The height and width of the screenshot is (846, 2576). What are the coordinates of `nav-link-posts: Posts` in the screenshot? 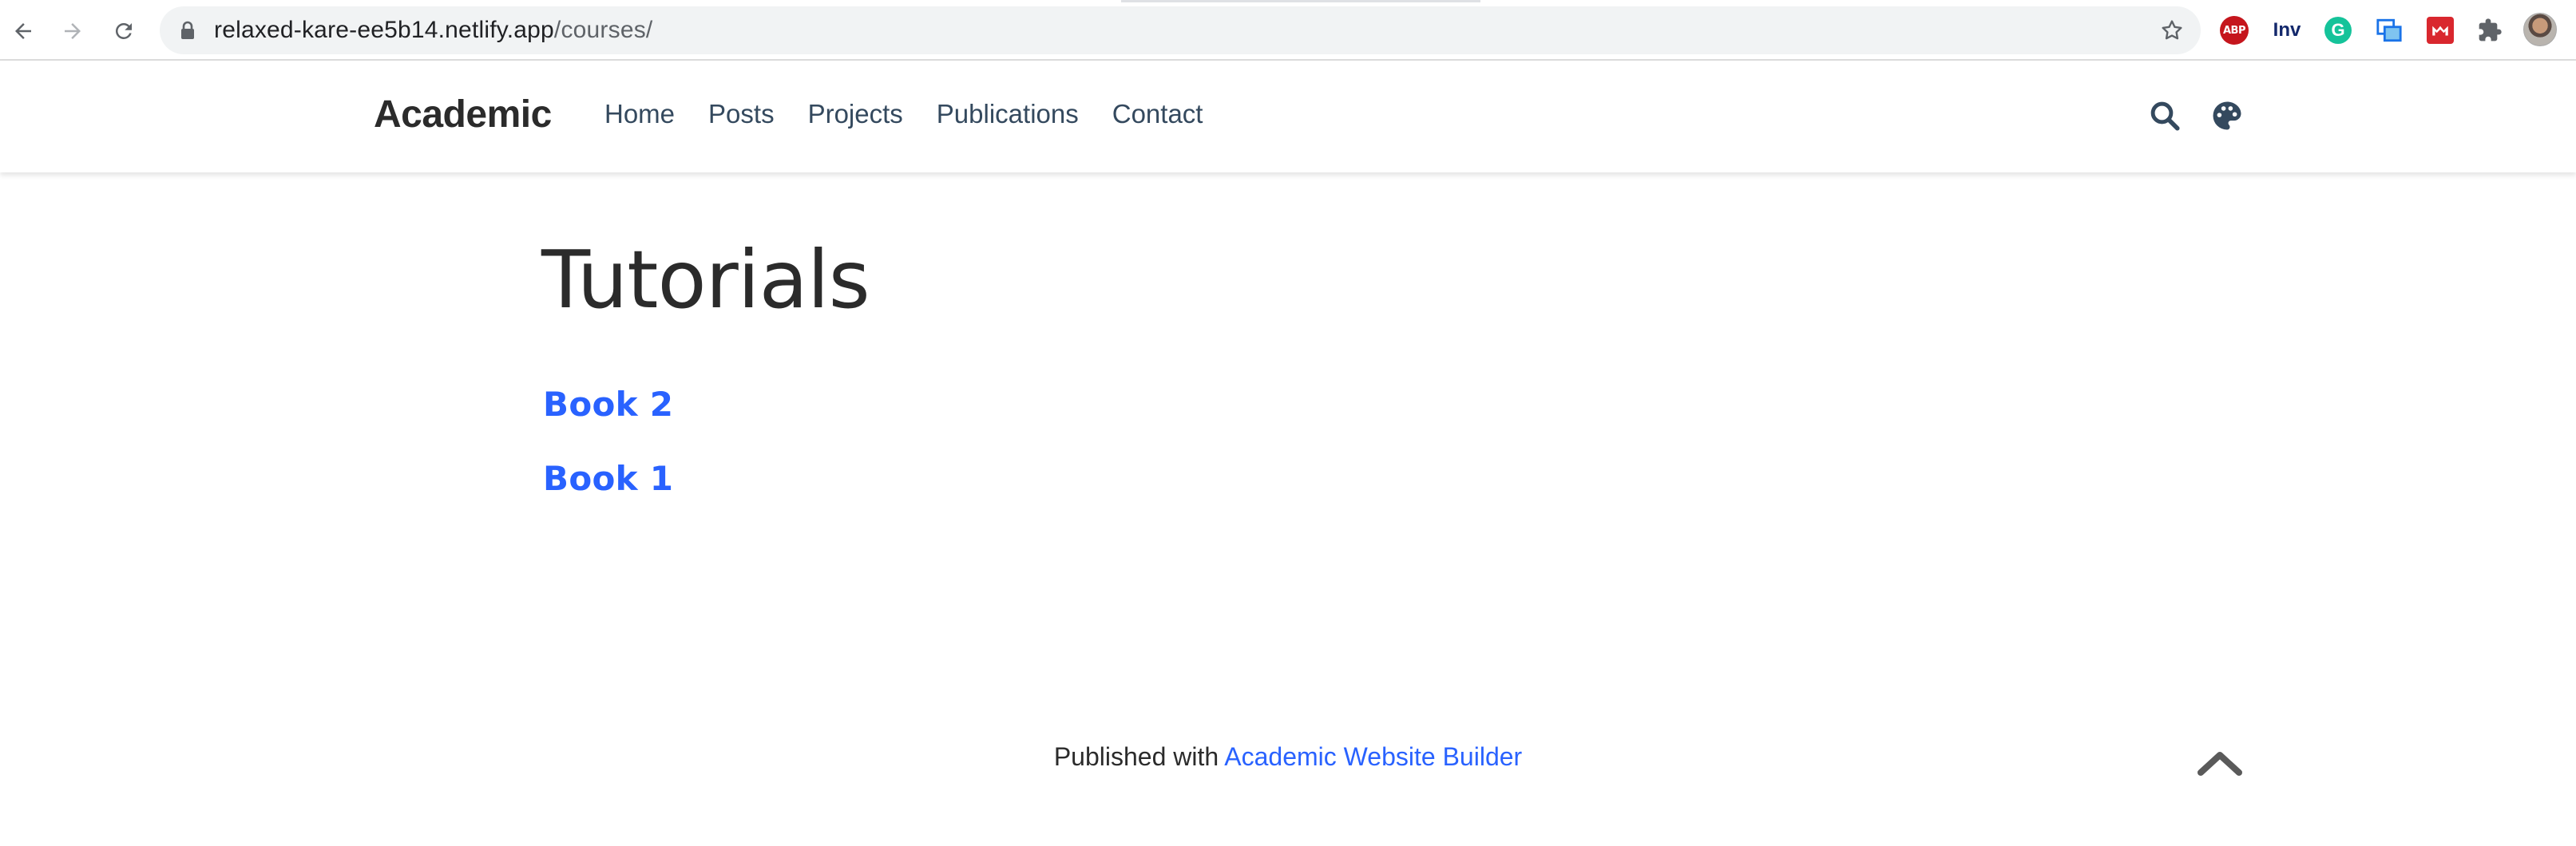 It's located at (741, 114).